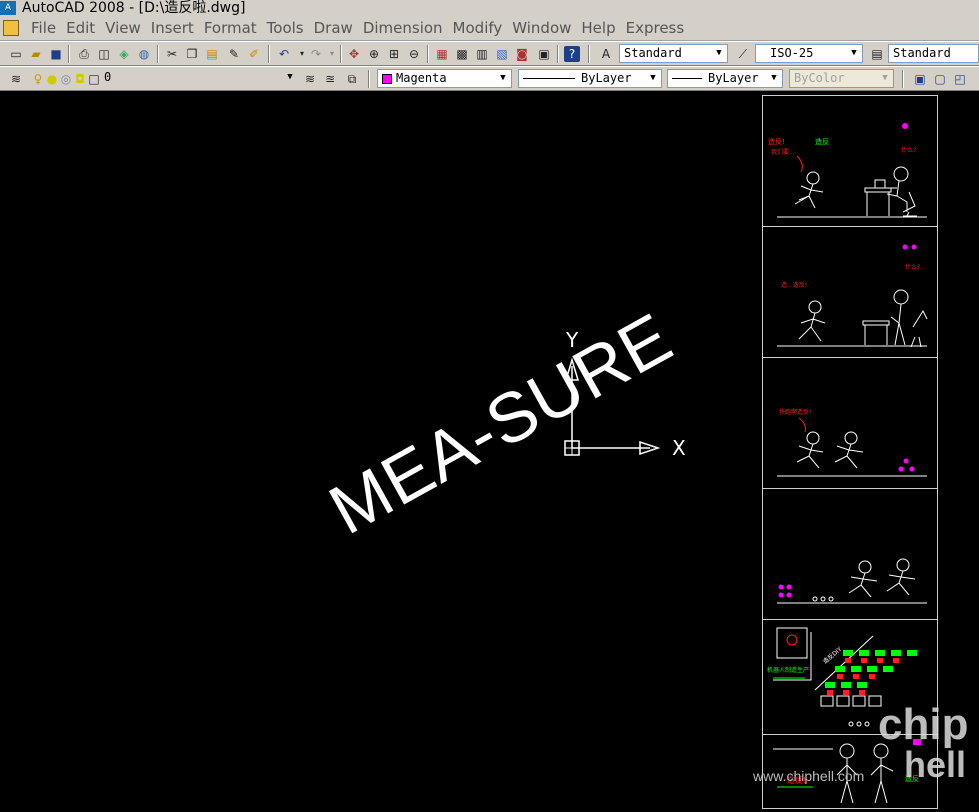  Describe the element at coordinates (923, 724) in the screenshot. I see `chiphell-logo: chip` at that location.